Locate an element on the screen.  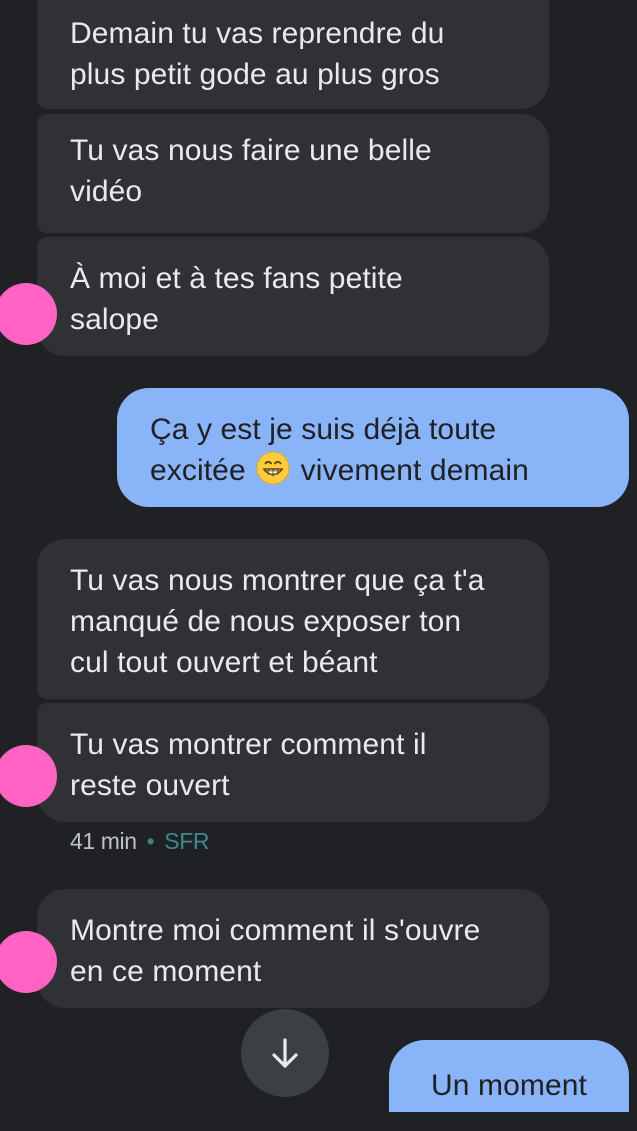
message-line: manqué de nous exposer ton is located at coordinates (266, 621).